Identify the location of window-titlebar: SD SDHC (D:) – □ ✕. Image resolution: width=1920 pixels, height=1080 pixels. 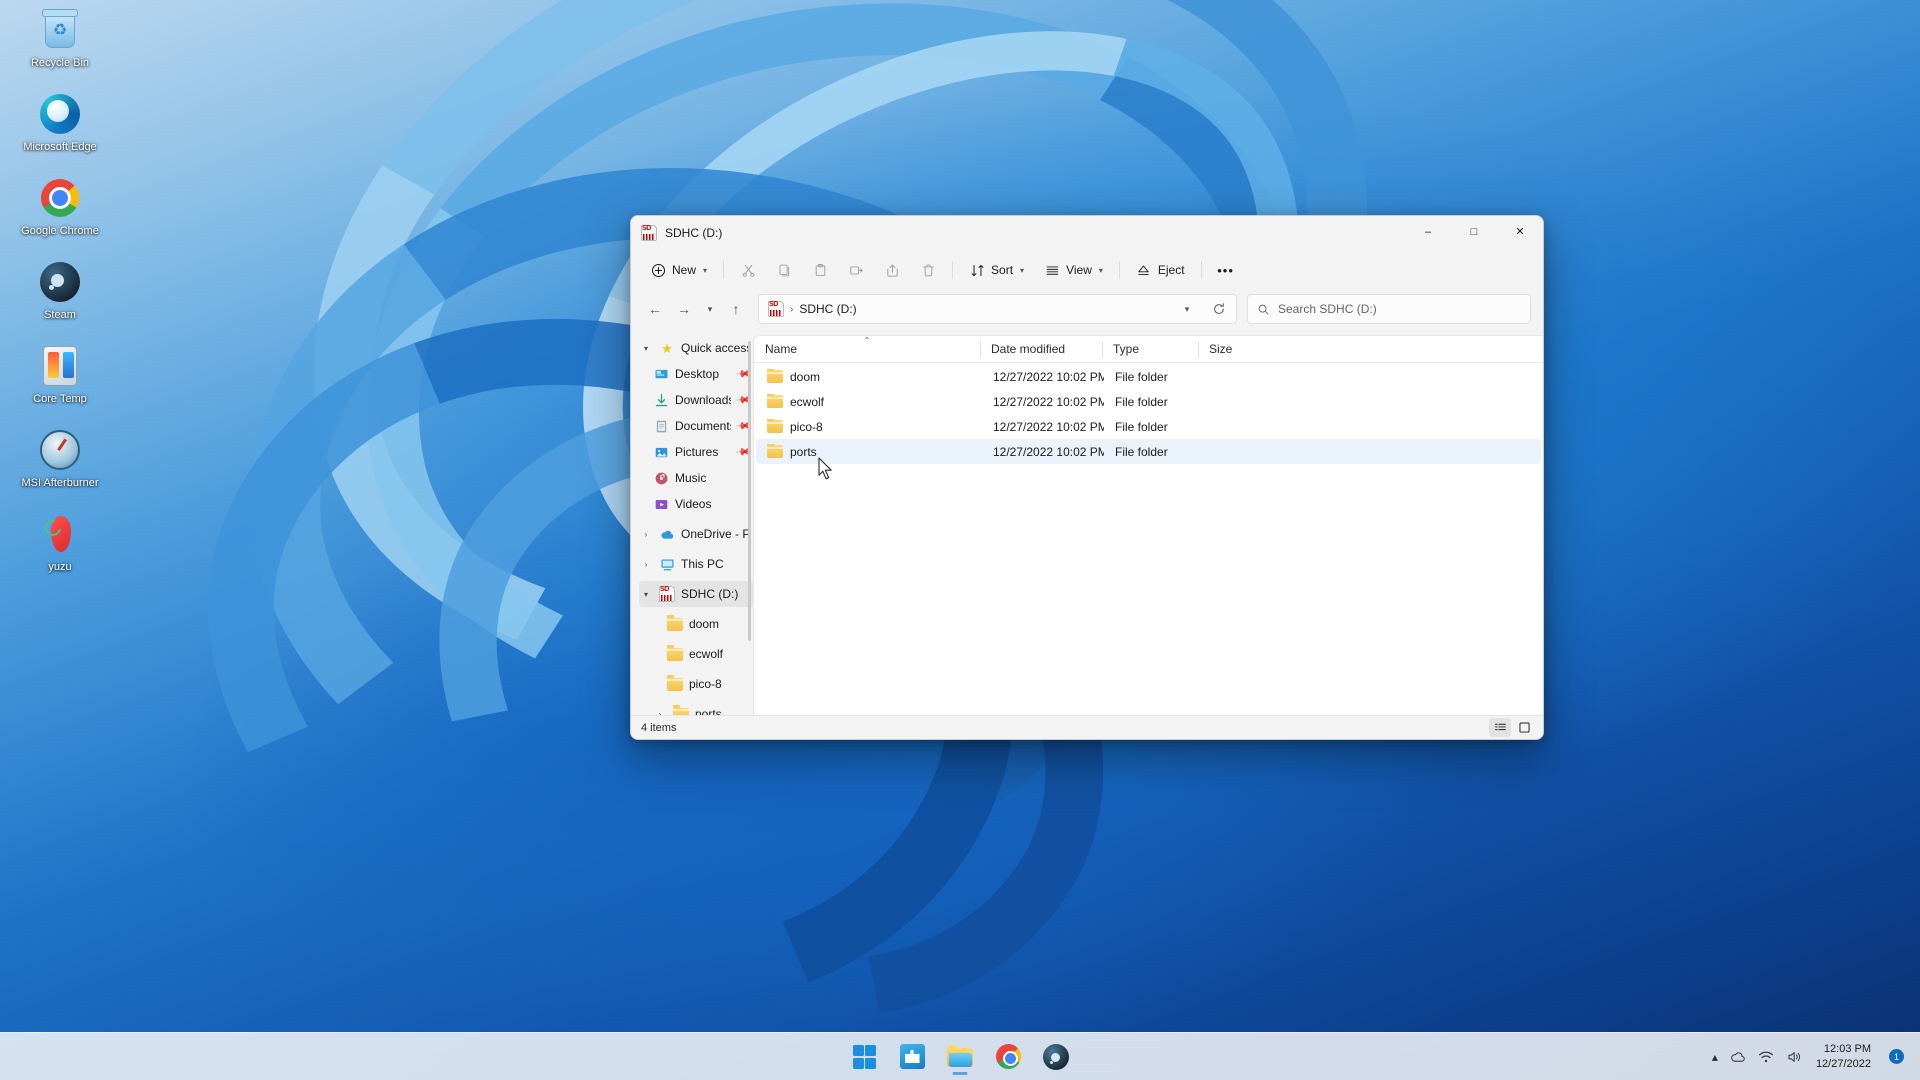
(1087, 232).